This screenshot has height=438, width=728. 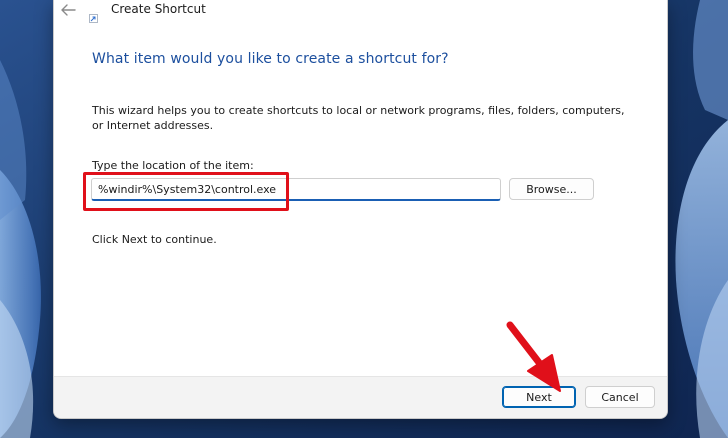 I want to click on back-button, so click(x=68, y=10).